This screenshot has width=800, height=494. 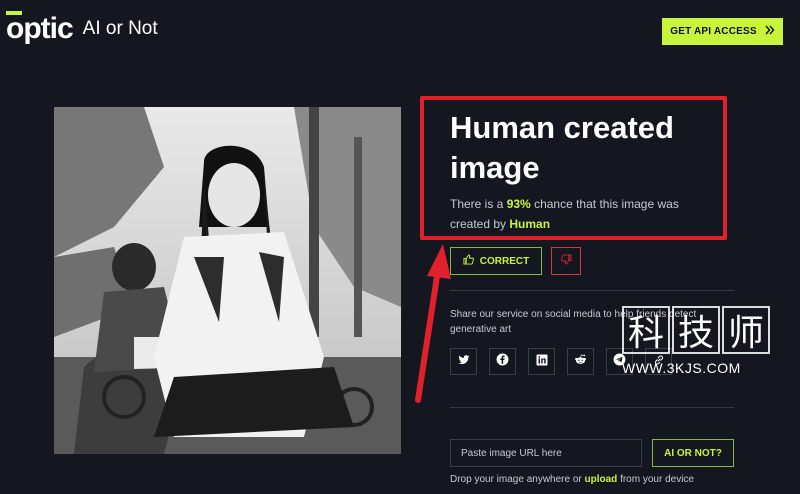 I want to click on watermark-chars: 科 技 师, so click(x=702, y=330).